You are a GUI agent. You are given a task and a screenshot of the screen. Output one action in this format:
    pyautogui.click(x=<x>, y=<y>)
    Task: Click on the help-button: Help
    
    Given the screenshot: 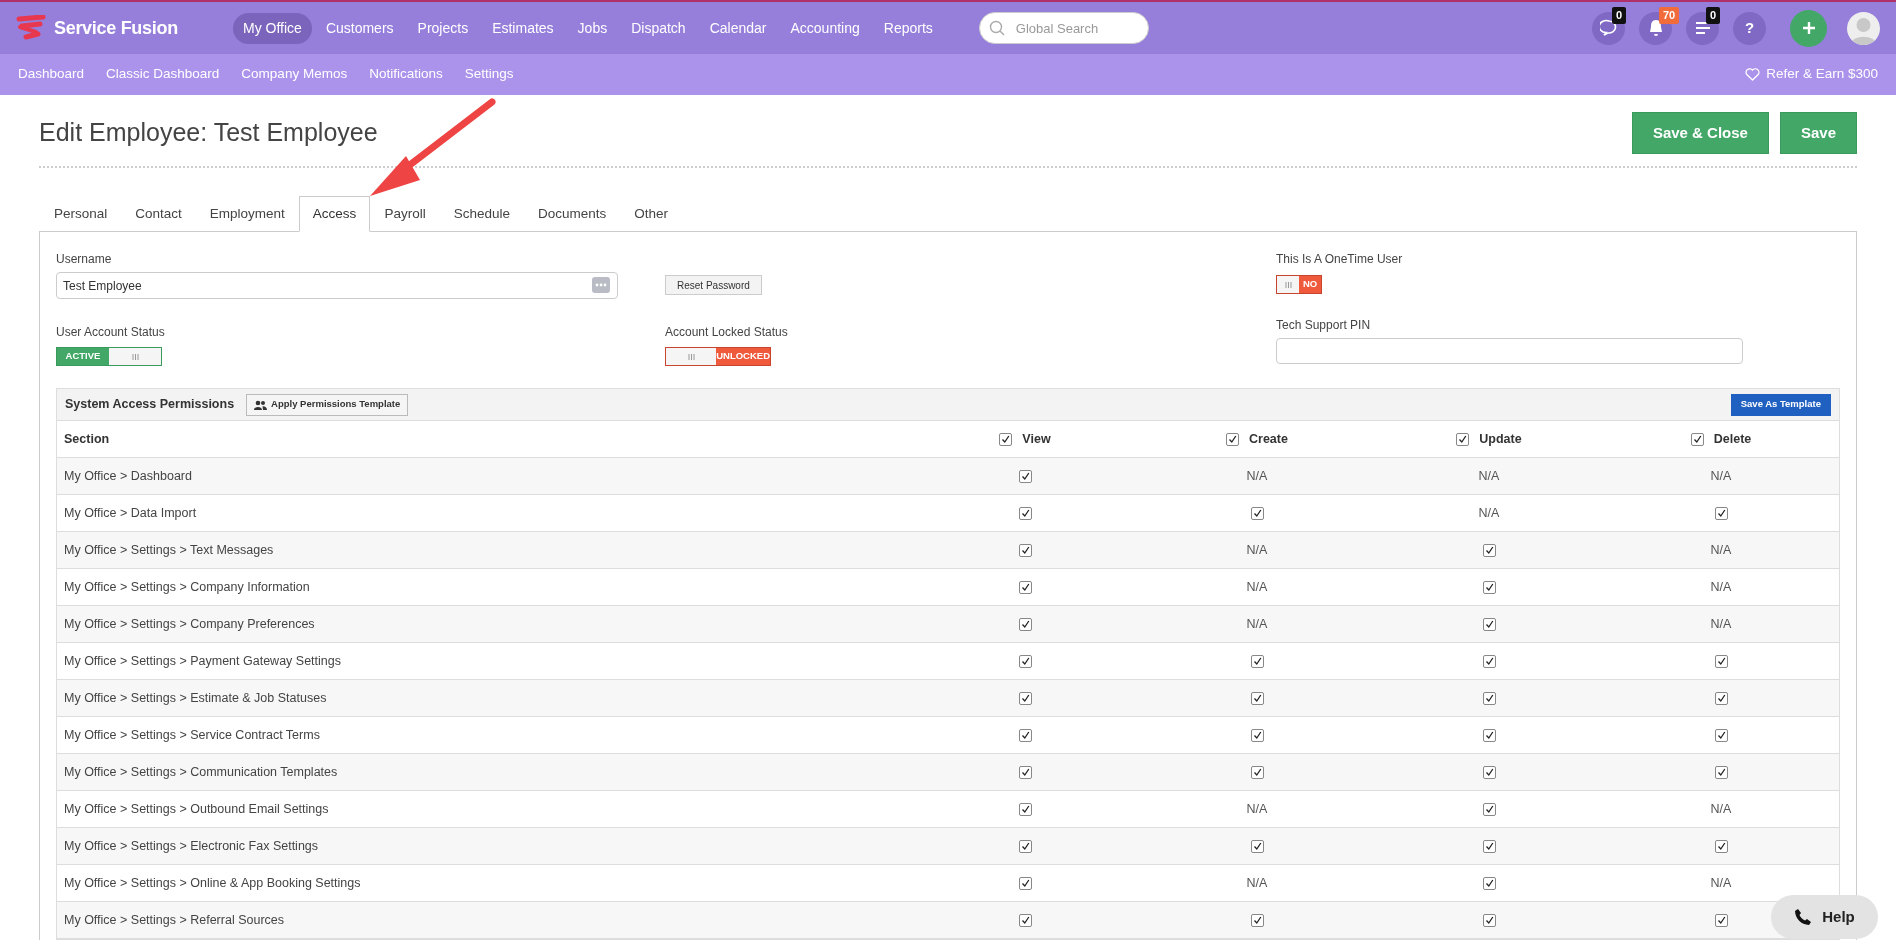 What is the action you would take?
    pyautogui.click(x=1824, y=917)
    